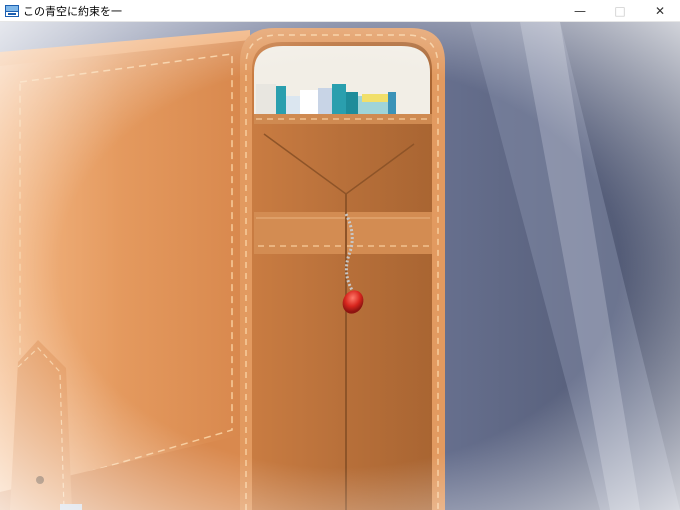 This screenshot has height=510, width=680. I want to click on app-icon, so click(12, 10).